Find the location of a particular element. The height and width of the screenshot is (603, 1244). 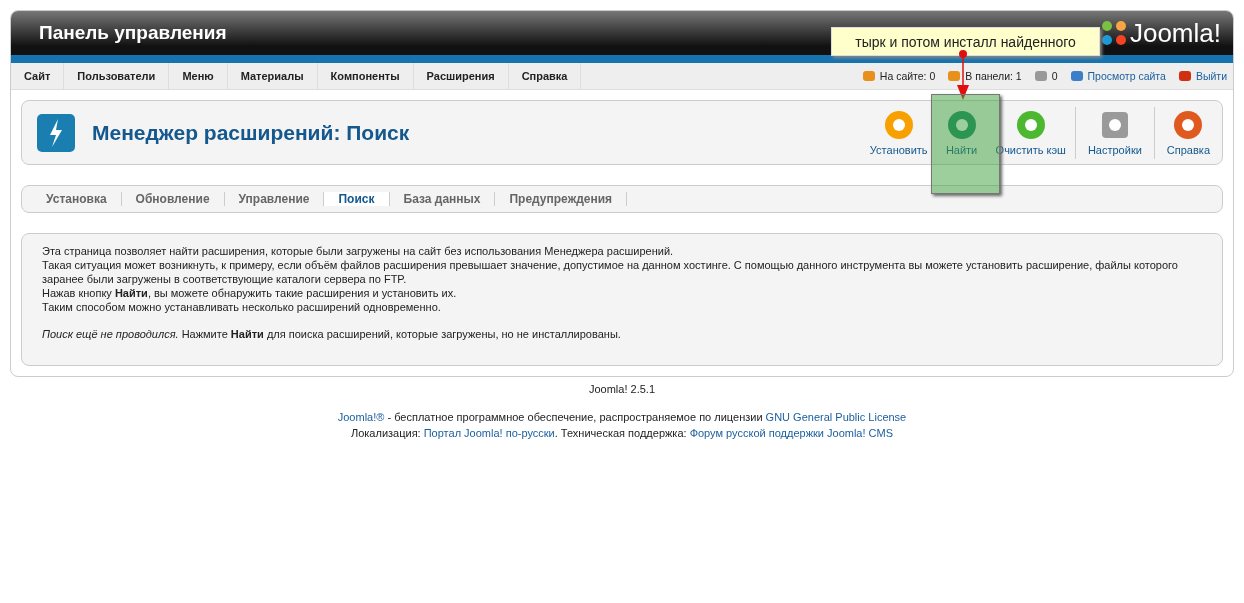

description-text: Эта страница позволяет найти расширения, которые были загружены на сайт без использования Менеджера расширений. is located at coordinates (358, 251).